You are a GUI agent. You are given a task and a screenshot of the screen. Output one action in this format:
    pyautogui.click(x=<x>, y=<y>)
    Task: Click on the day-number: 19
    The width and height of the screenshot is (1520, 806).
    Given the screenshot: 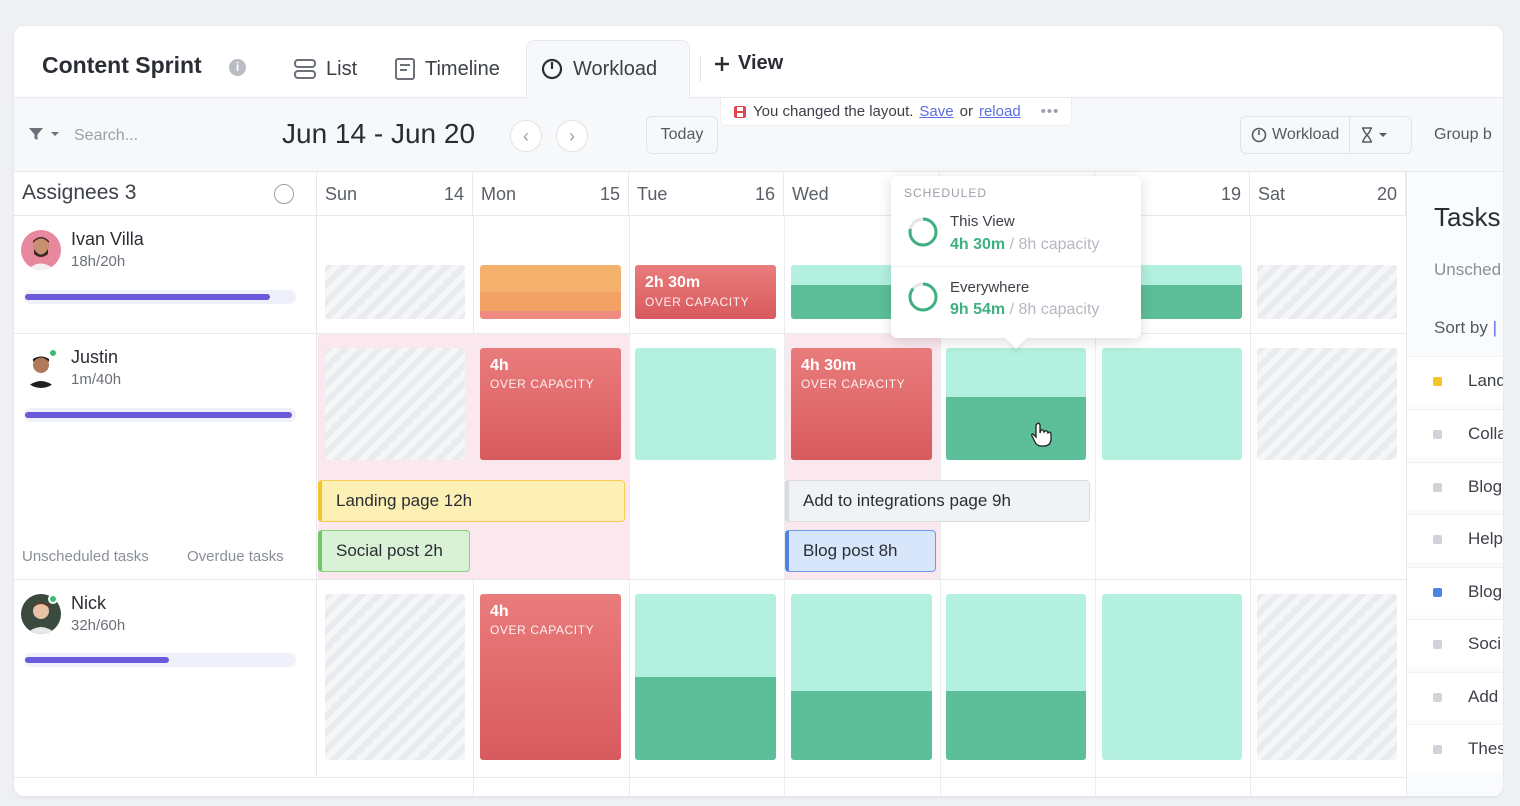 What is the action you would take?
    pyautogui.click(x=1230, y=194)
    